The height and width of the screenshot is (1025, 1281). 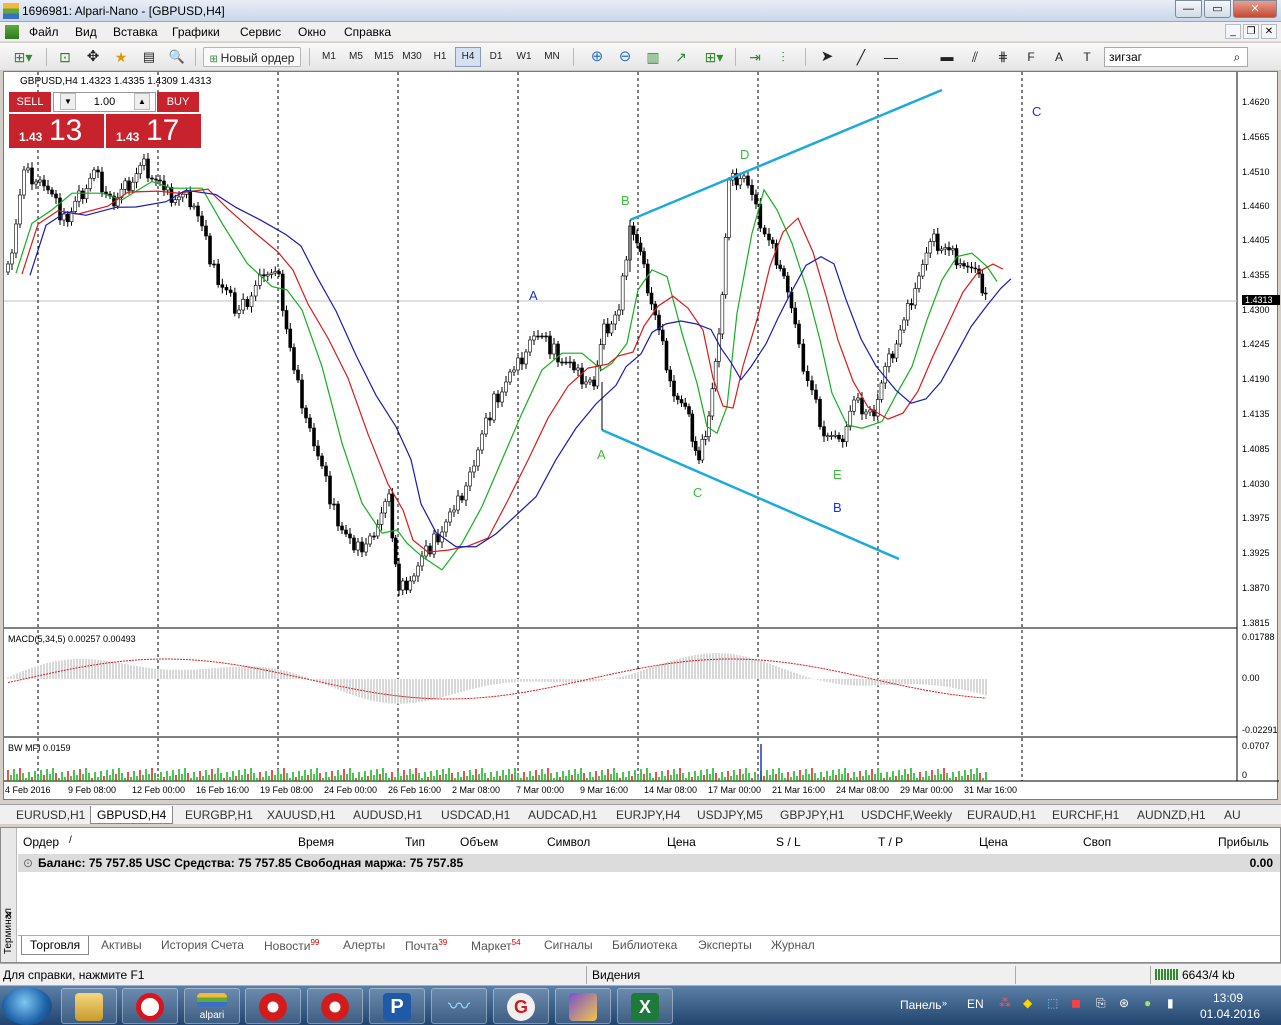 I want to click on symbol-tab-active: GBPUSD,H4, so click(x=132, y=815).